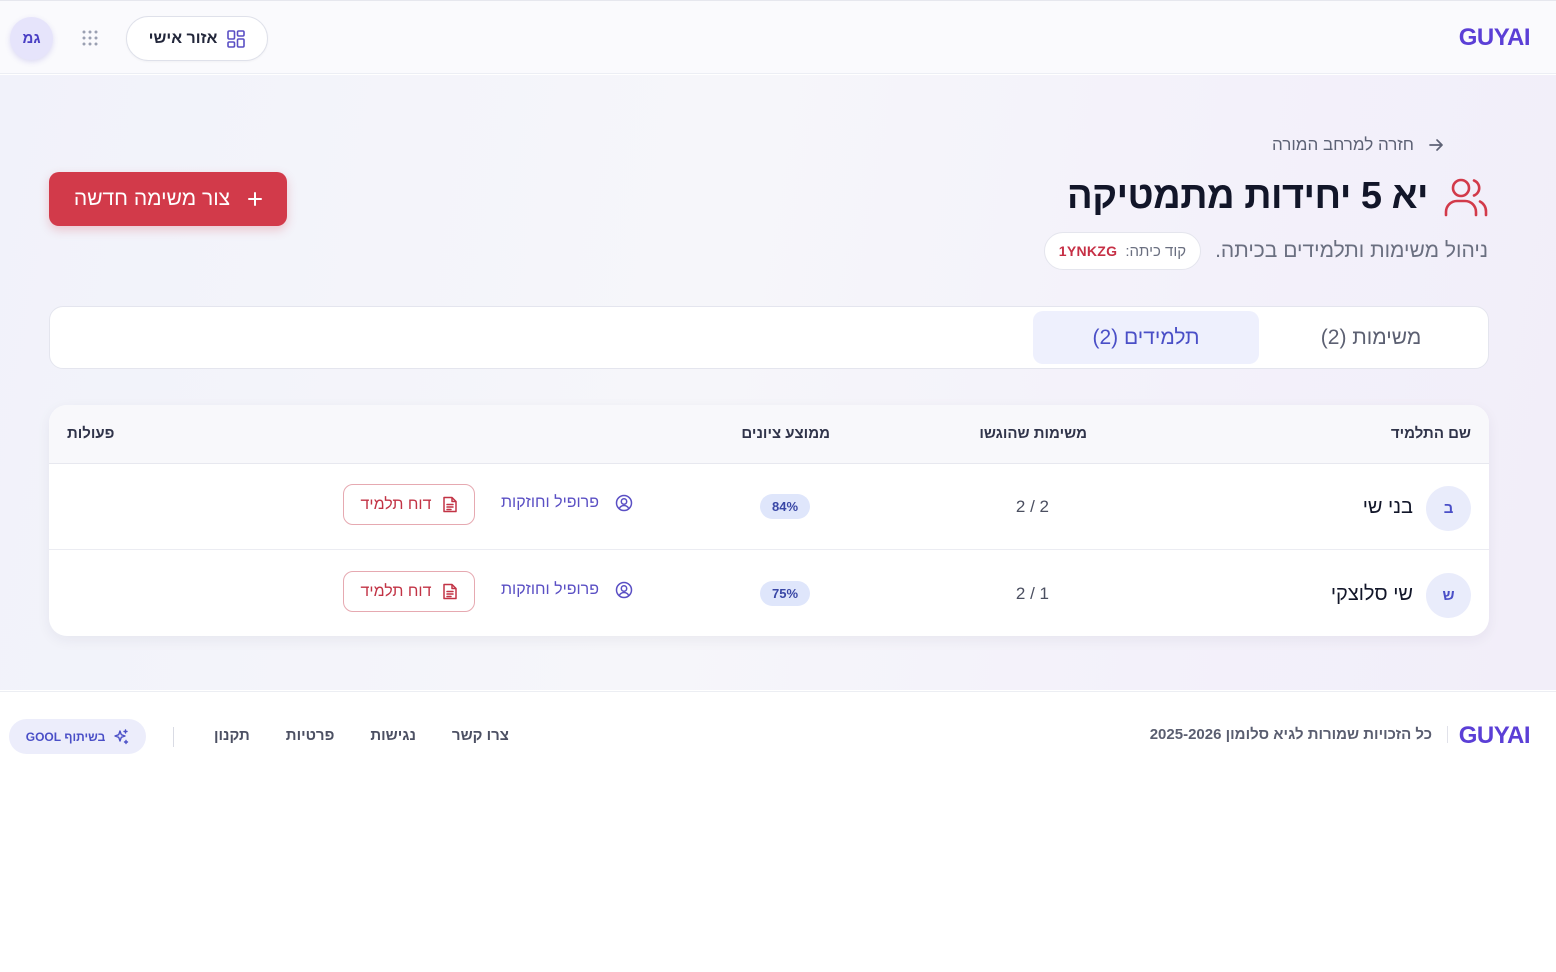 This screenshot has width=1556, height=972. What do you see at coordinates (310, 735) in the screenshot?
I see `footer-link-privacy: פרטיות` at bounding box center [310, 735].